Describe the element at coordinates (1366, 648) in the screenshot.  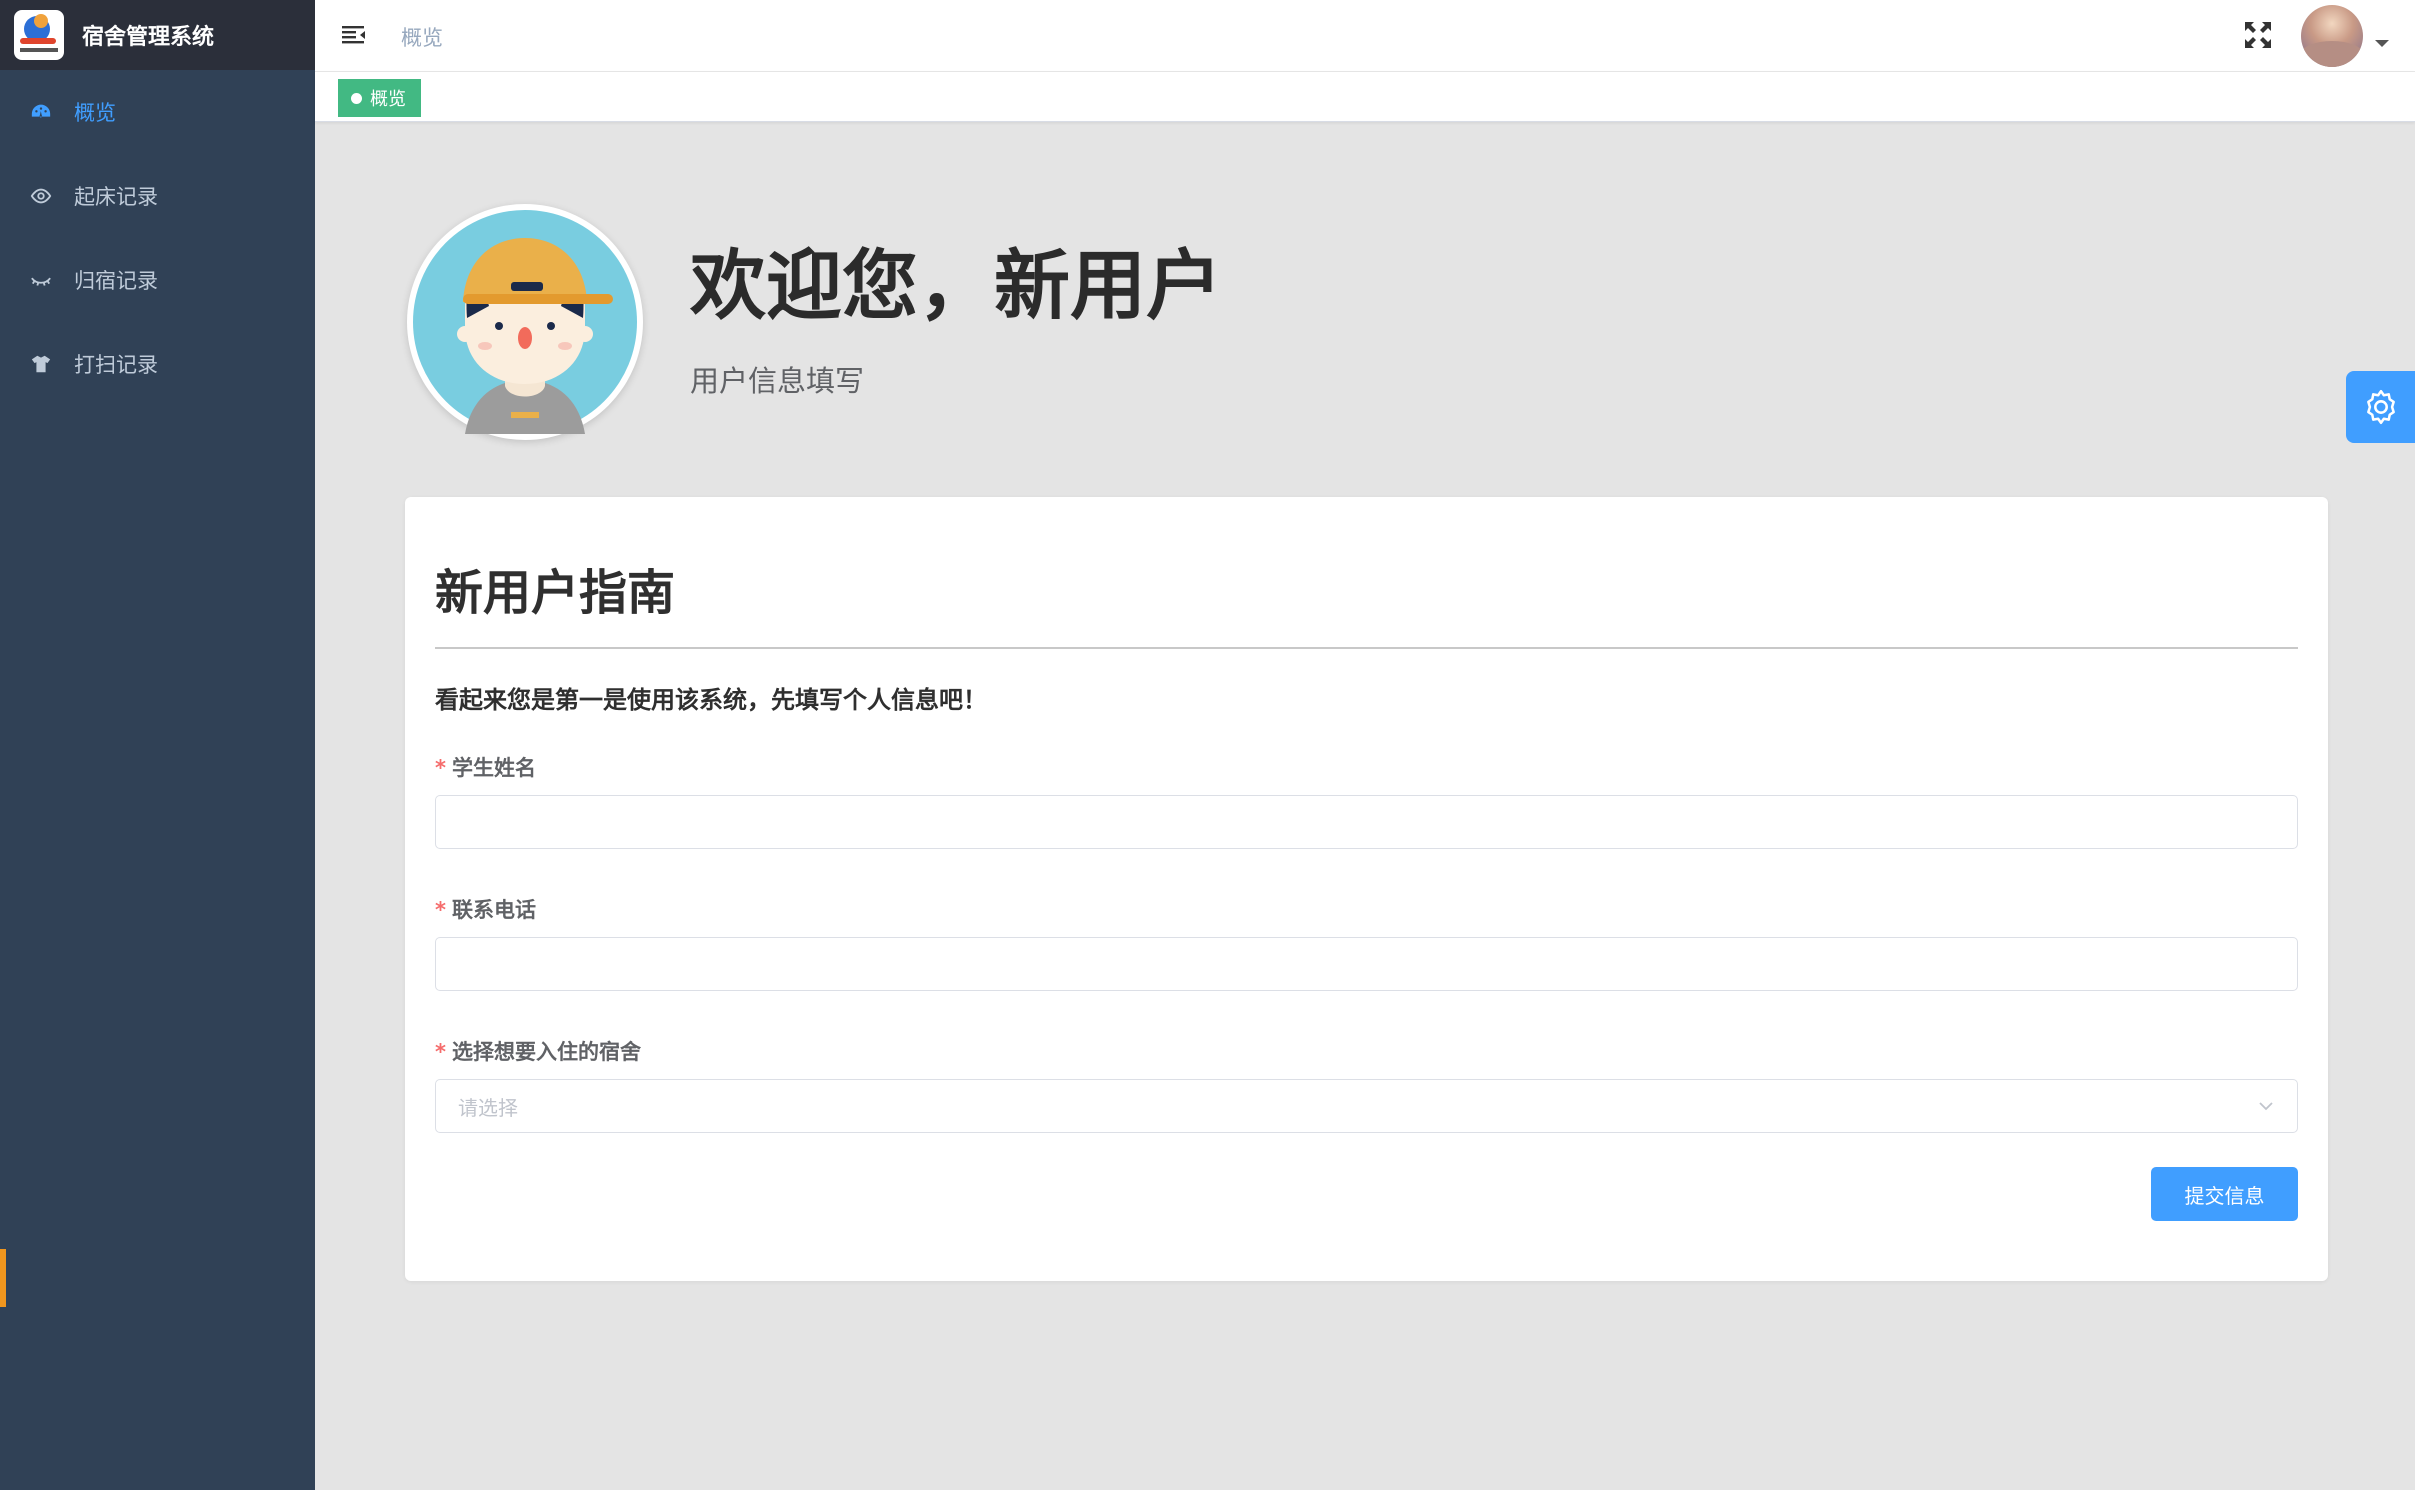
I see `divider` at that location.